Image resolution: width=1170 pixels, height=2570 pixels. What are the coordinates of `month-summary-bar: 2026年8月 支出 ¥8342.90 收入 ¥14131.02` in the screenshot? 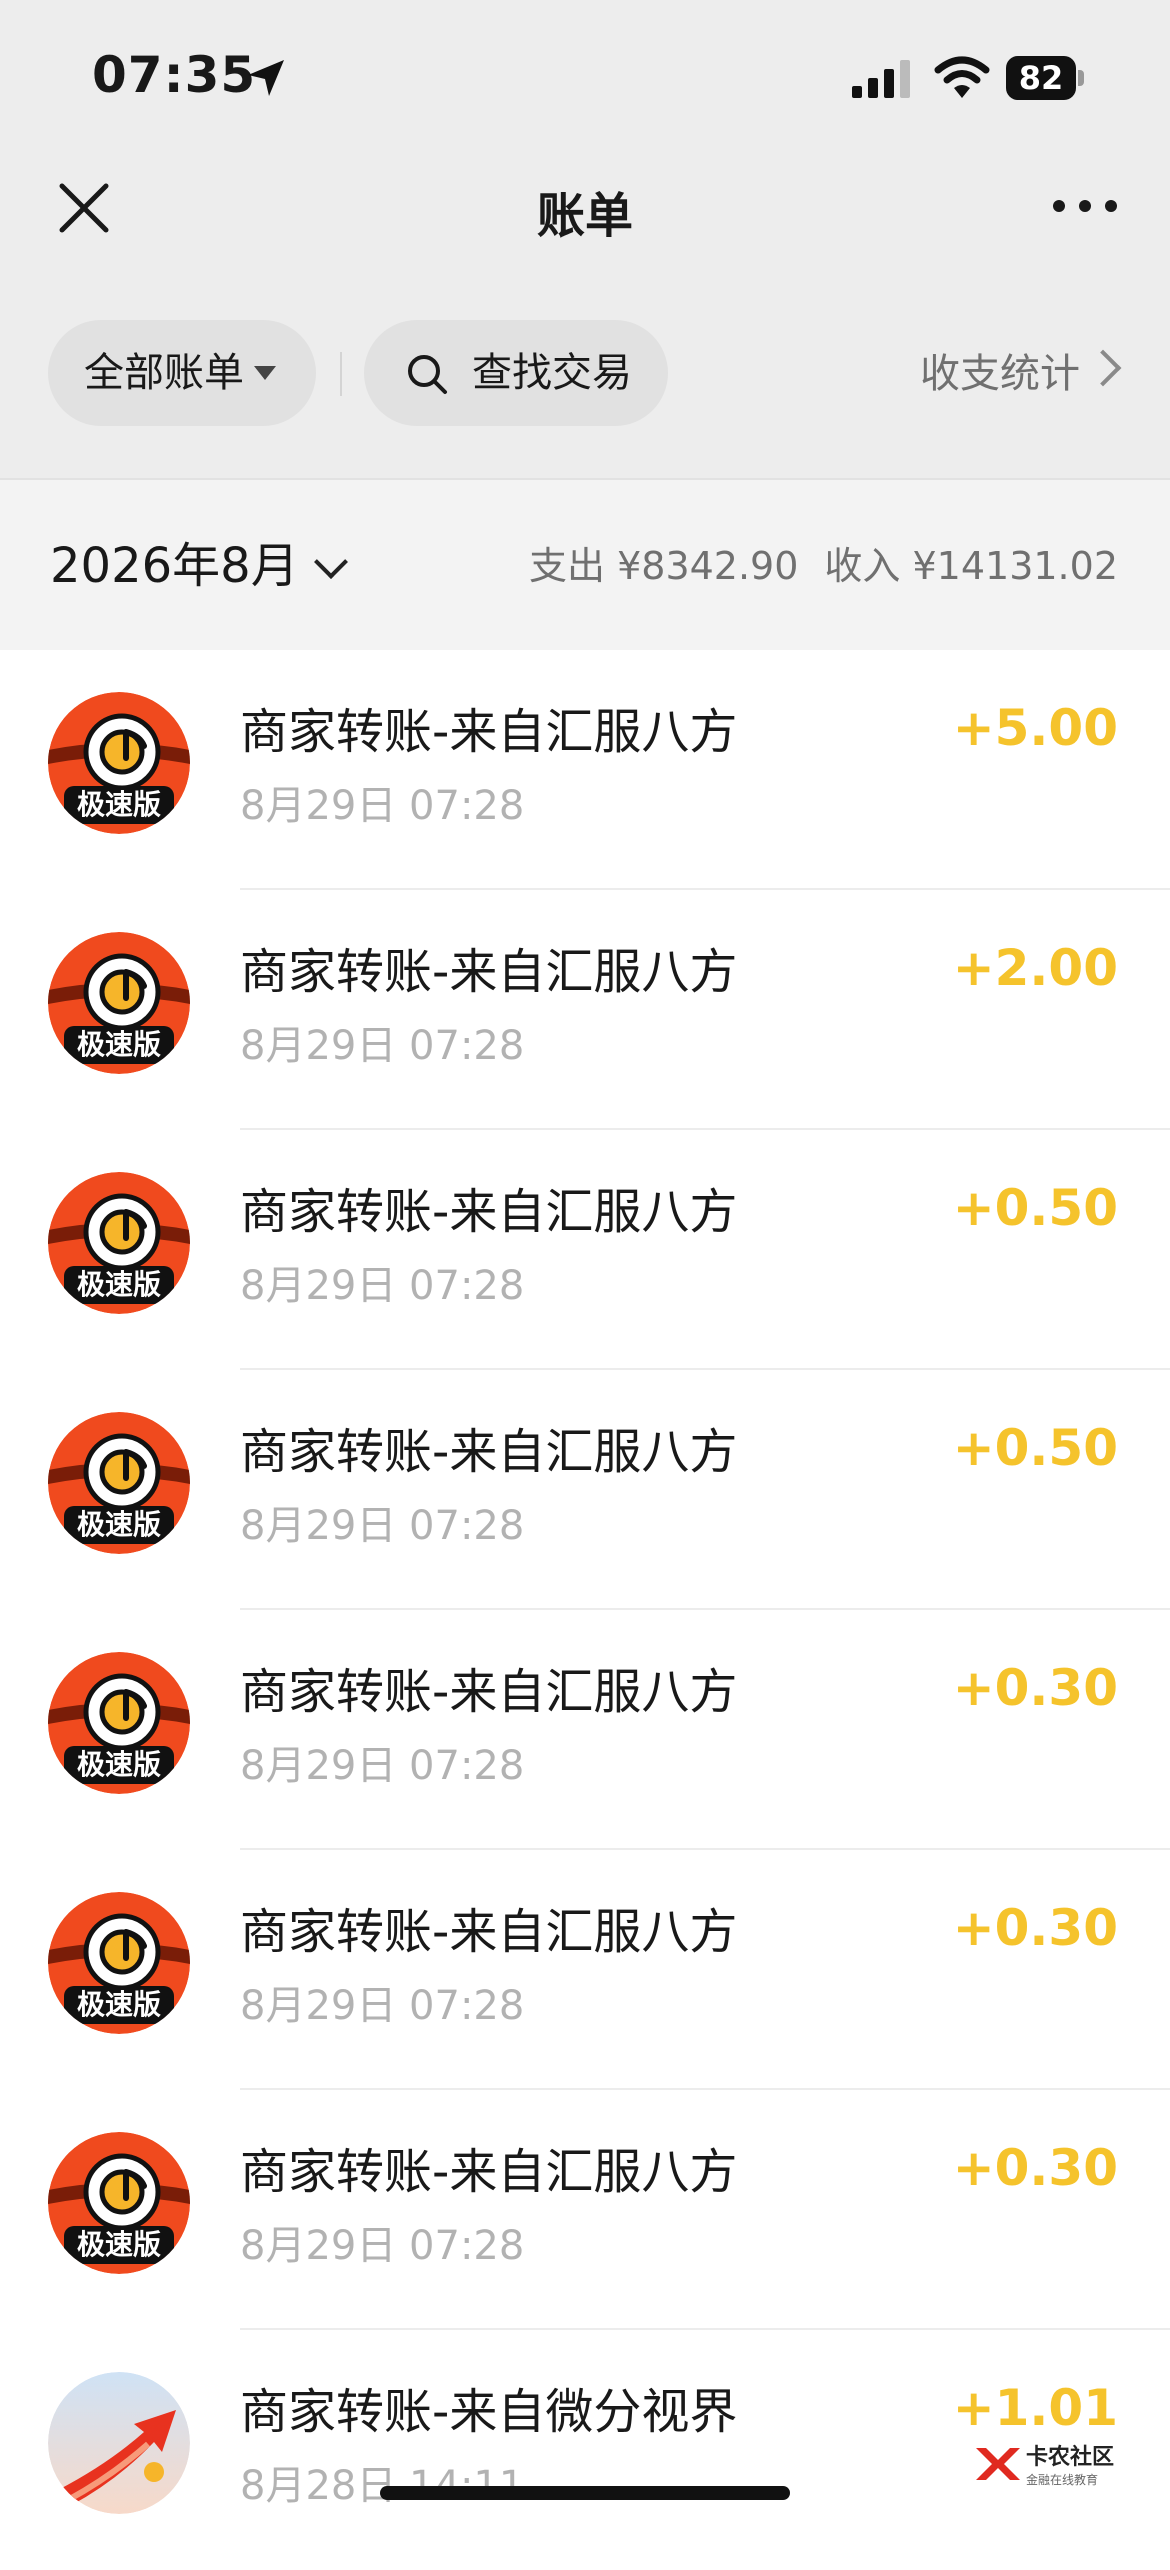 It's located at (585, 564).